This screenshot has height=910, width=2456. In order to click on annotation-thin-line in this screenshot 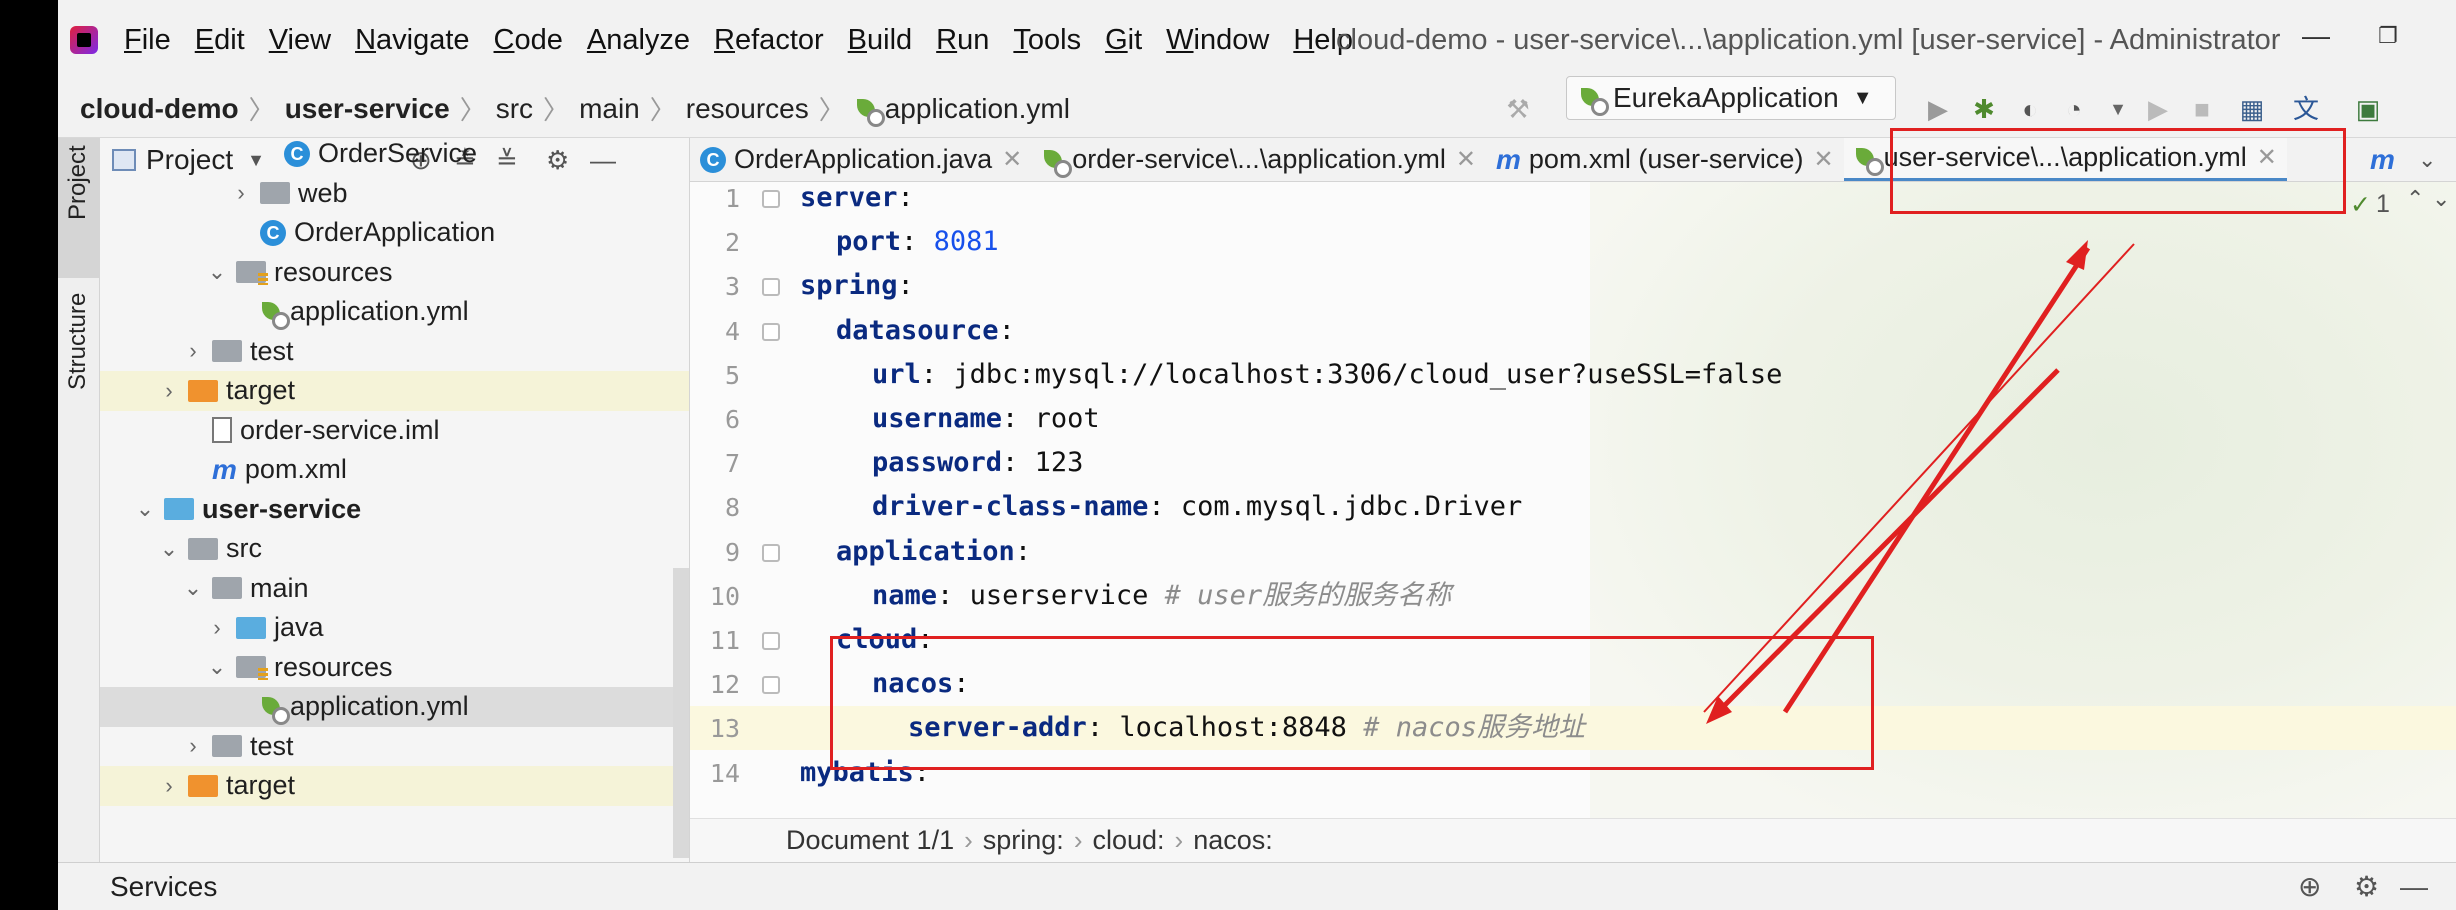, I will do `click(1919, 478)`.